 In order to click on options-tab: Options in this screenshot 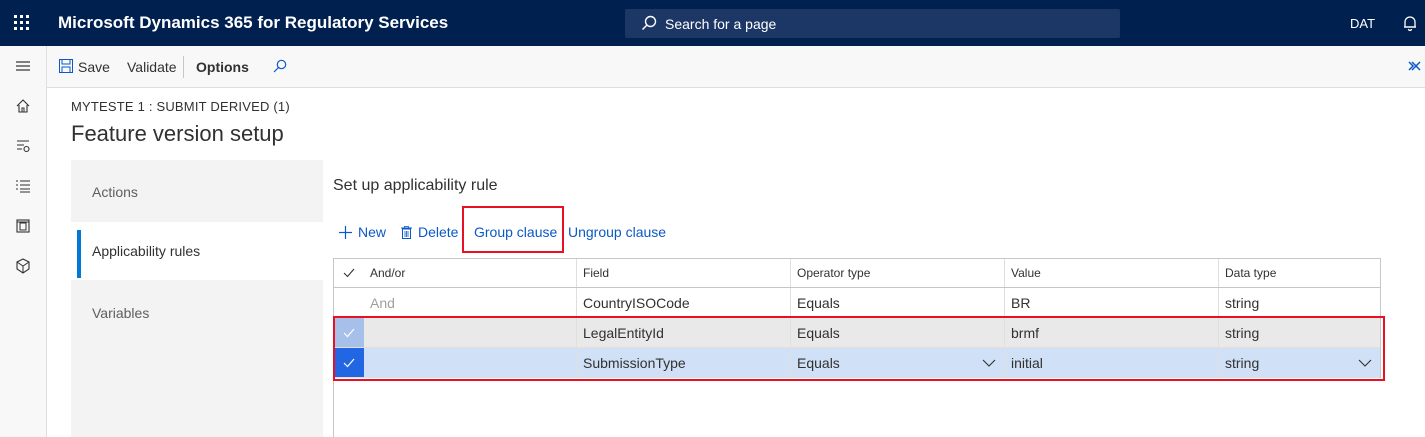, I will do `click(222, 67)`.